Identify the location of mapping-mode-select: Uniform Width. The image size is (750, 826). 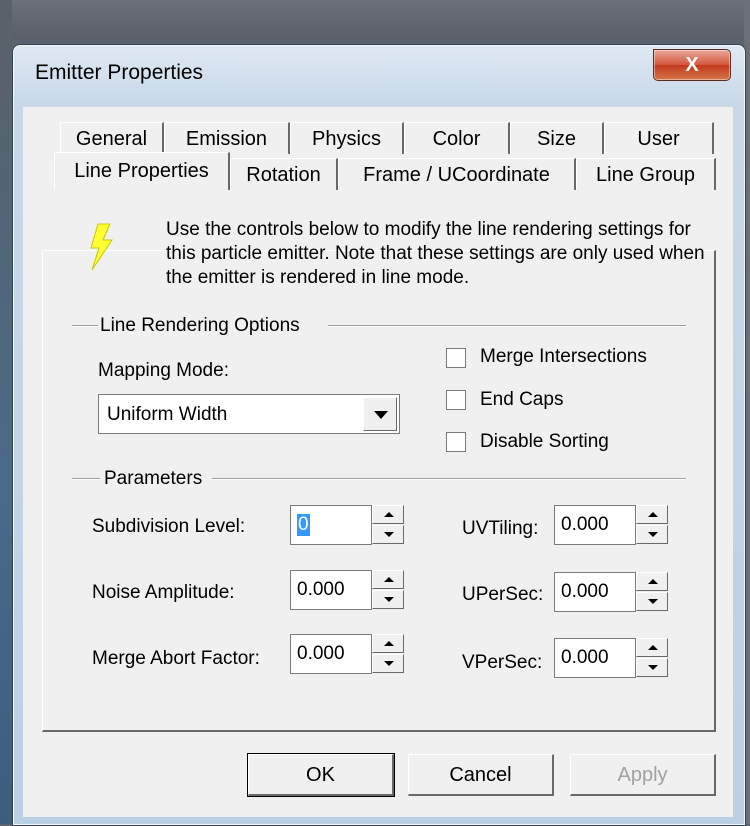
(249, 414).